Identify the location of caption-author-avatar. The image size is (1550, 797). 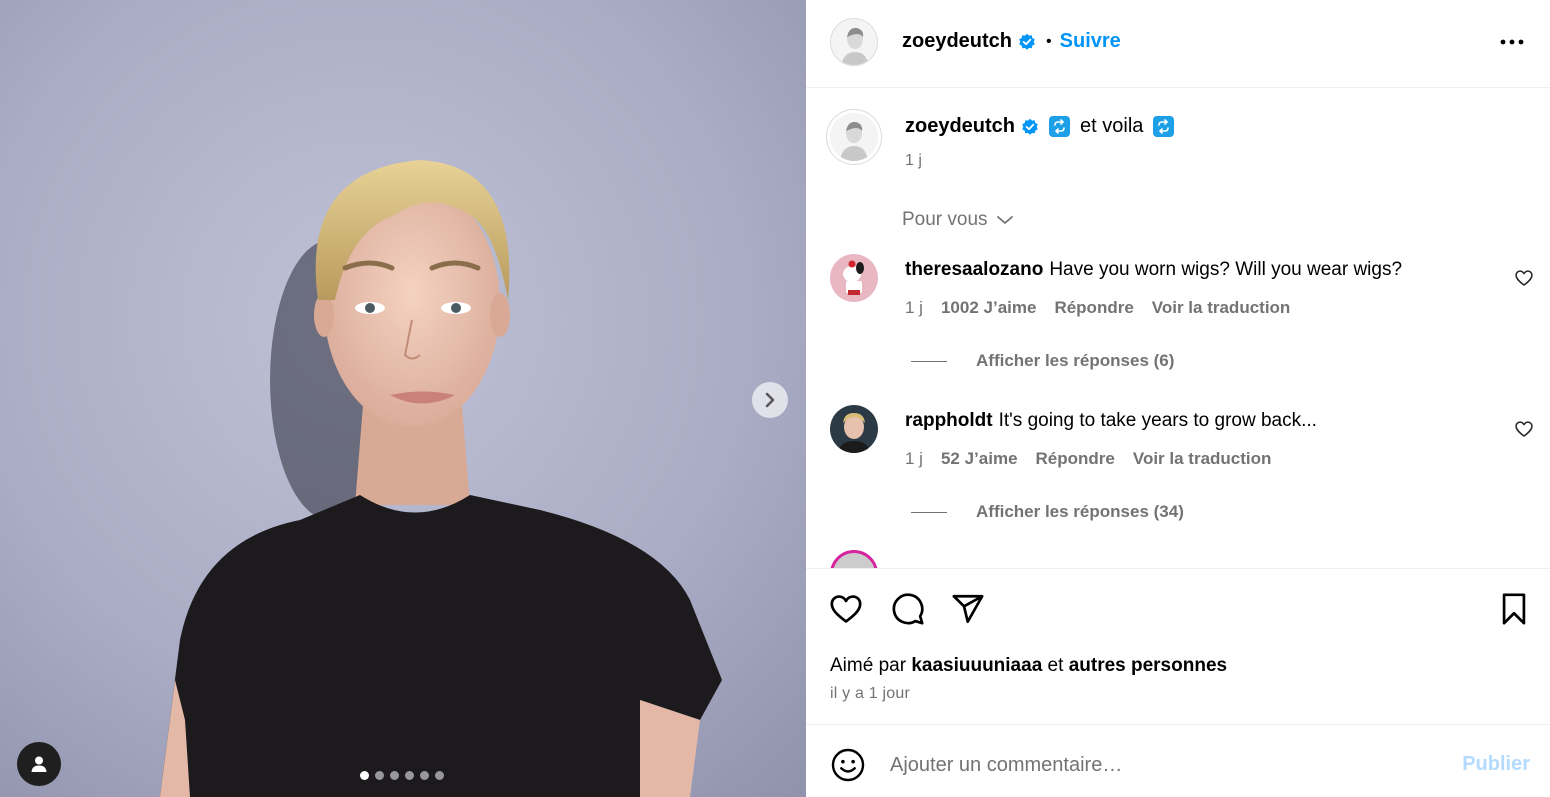
(854, 137).